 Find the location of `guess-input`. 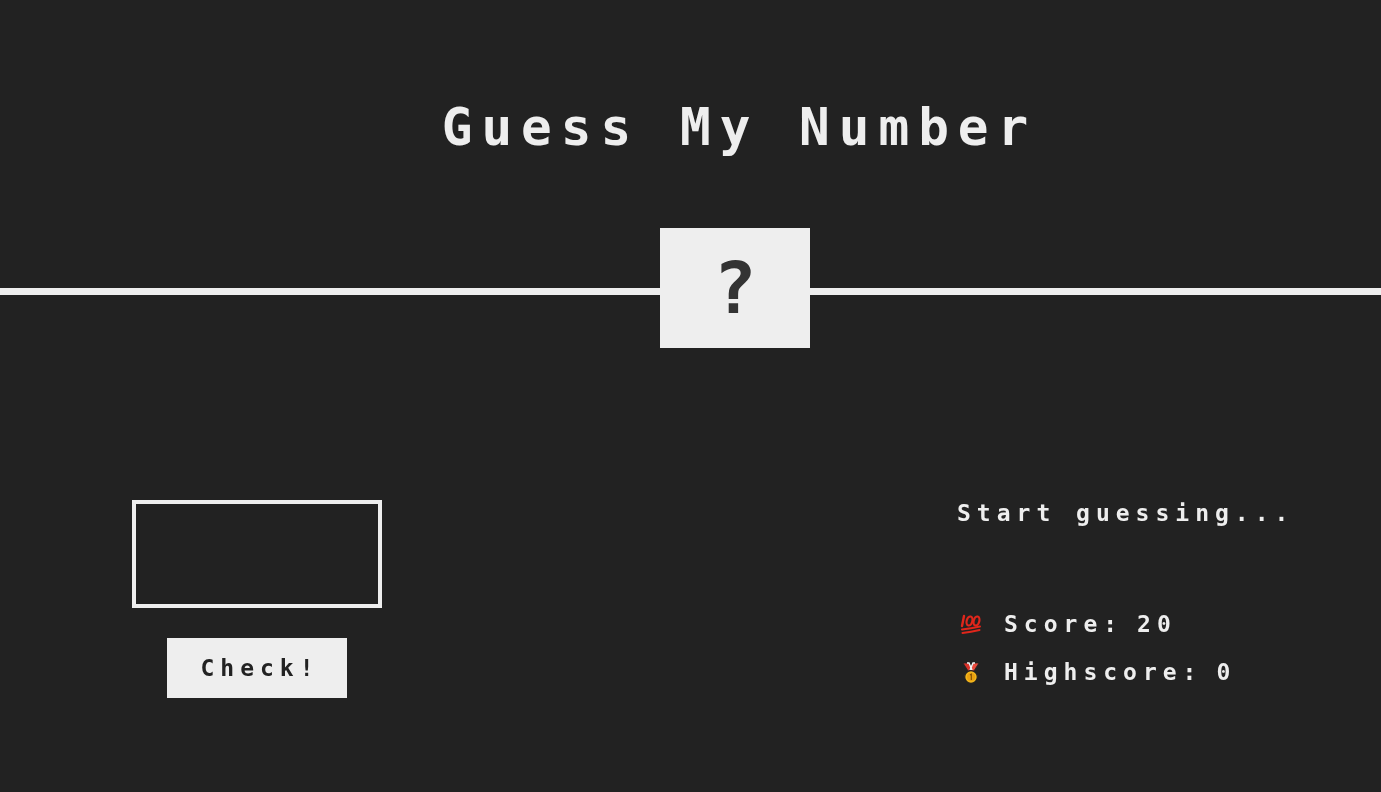

guess-input is located at coordinates (257, 554).